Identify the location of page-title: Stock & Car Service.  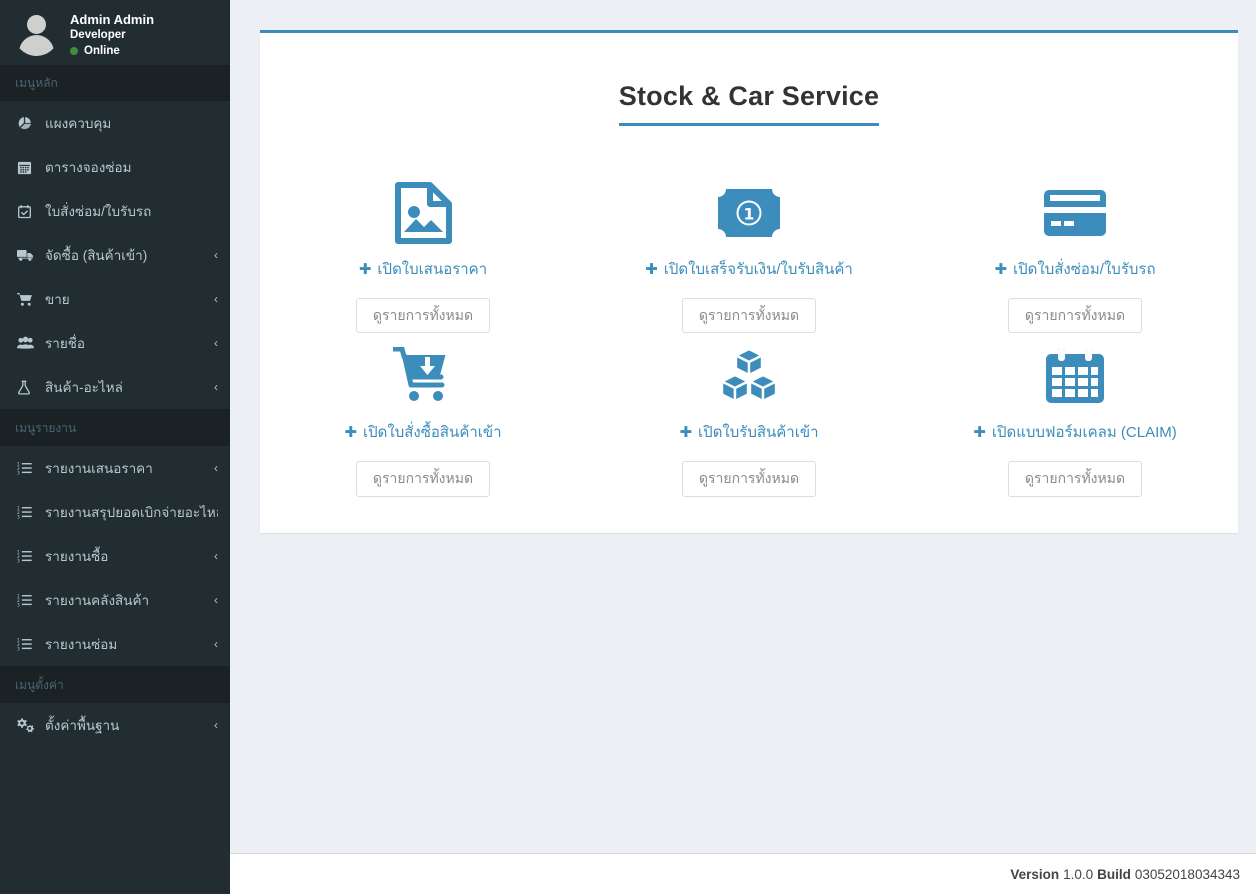
(749, 104).